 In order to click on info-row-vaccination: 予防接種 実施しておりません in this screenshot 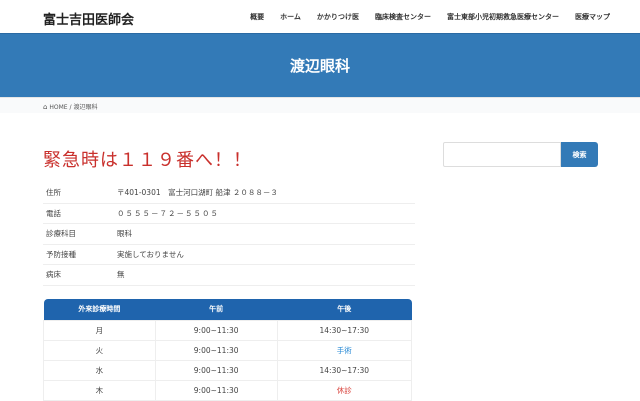, I will do `click(229, 255)`.